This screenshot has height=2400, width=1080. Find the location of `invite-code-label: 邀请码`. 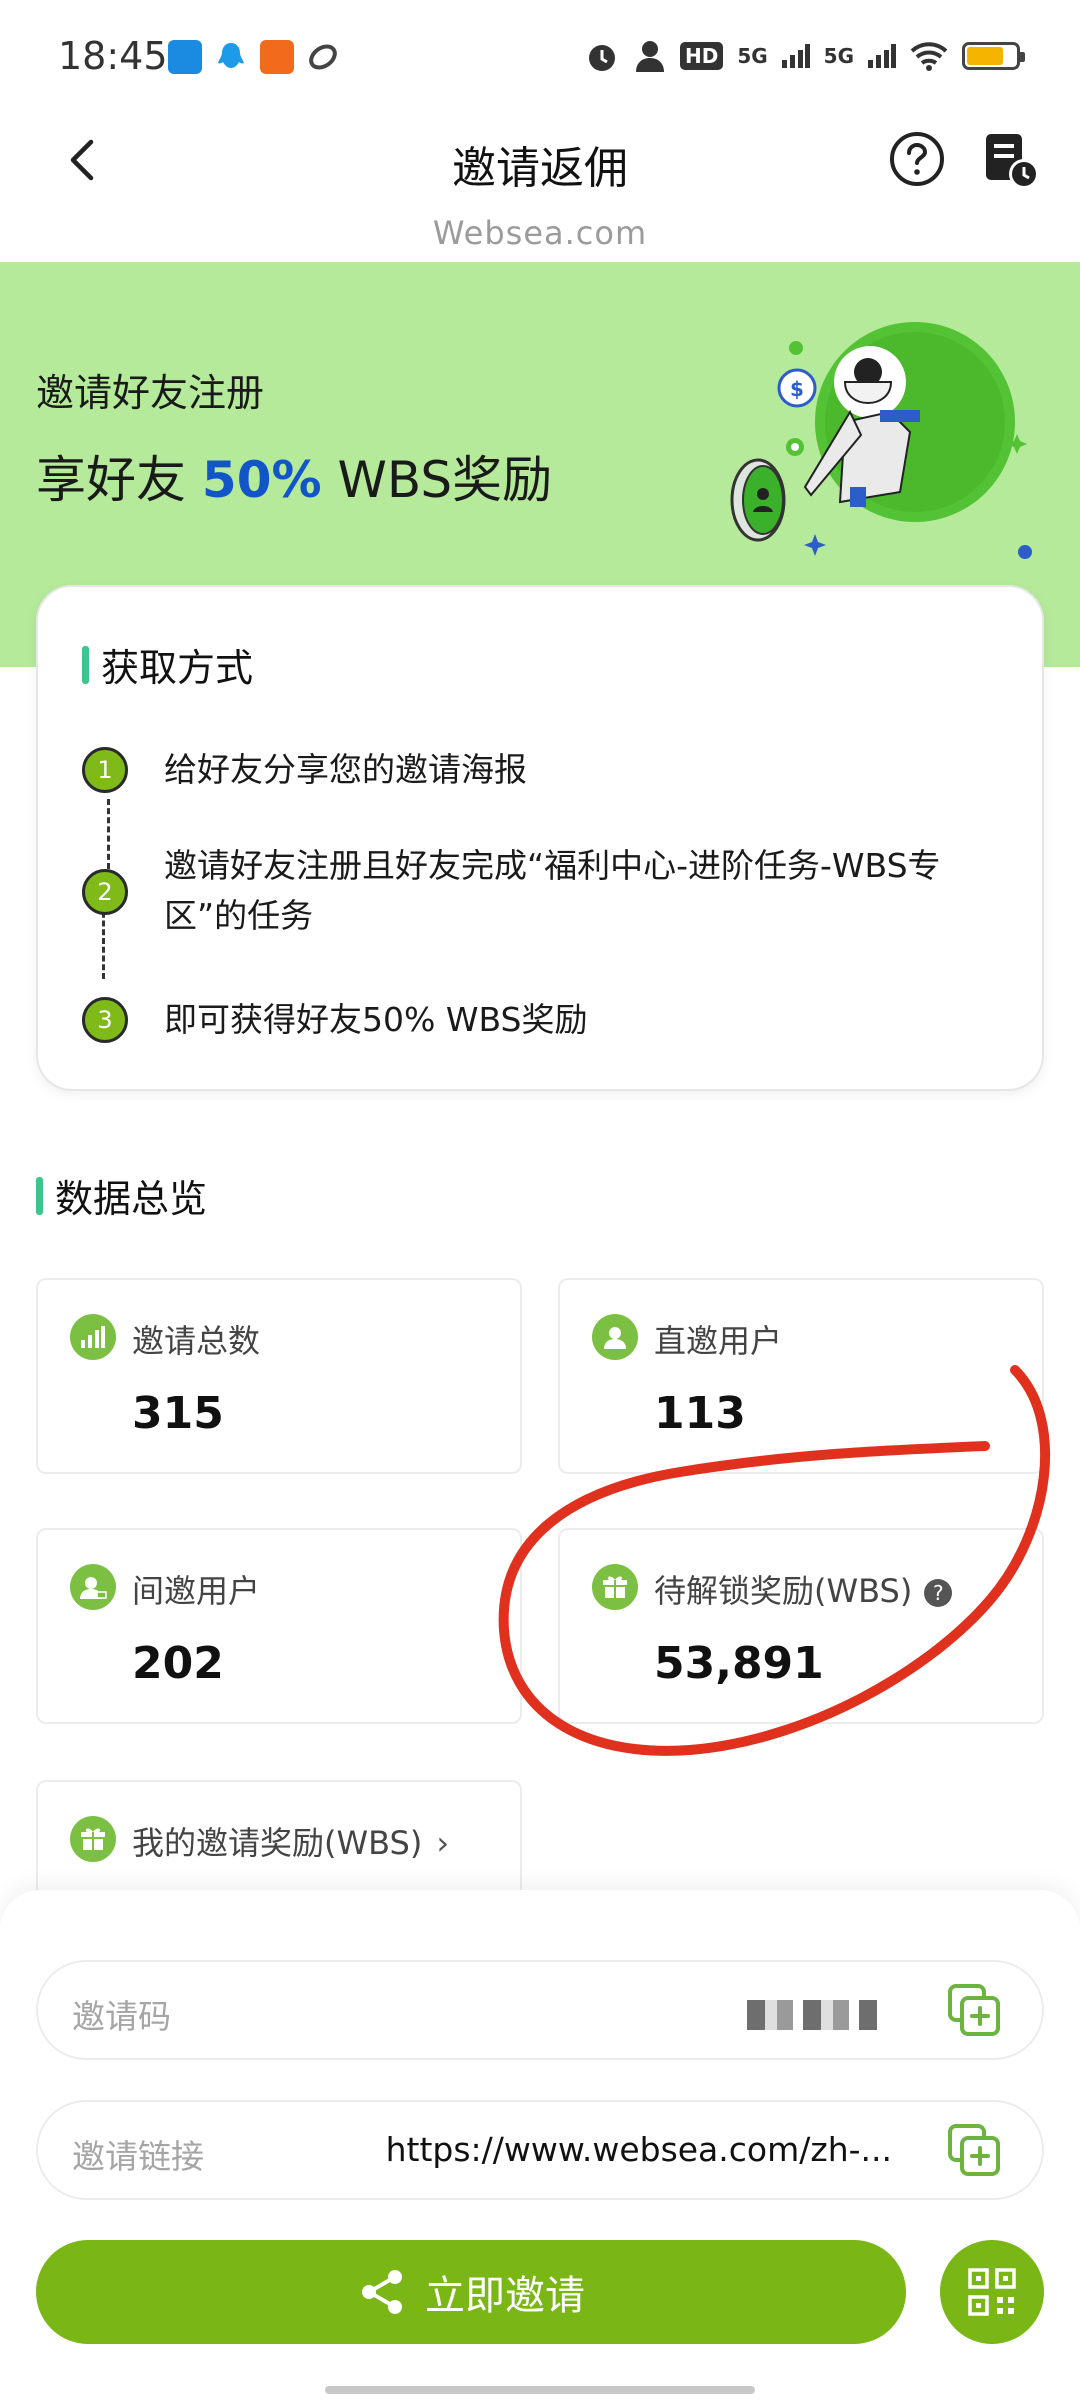

invite-code-label: 邀请码 is located at coordinates (121, 2016).